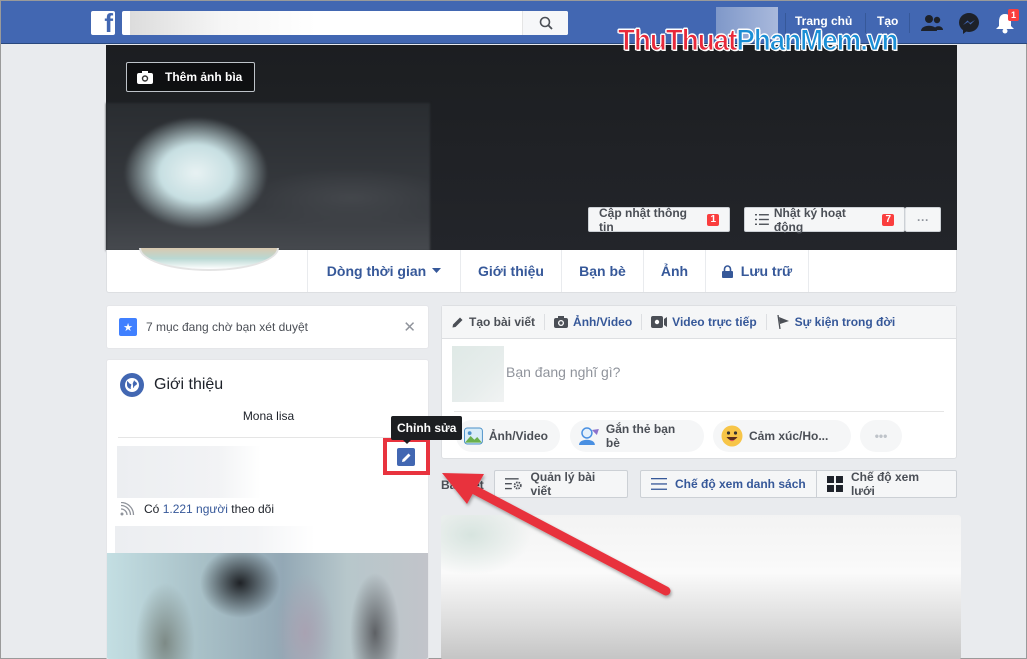 This screenshot has width=1027, height=659. I want to click on messenger-button, so click(969, 23).